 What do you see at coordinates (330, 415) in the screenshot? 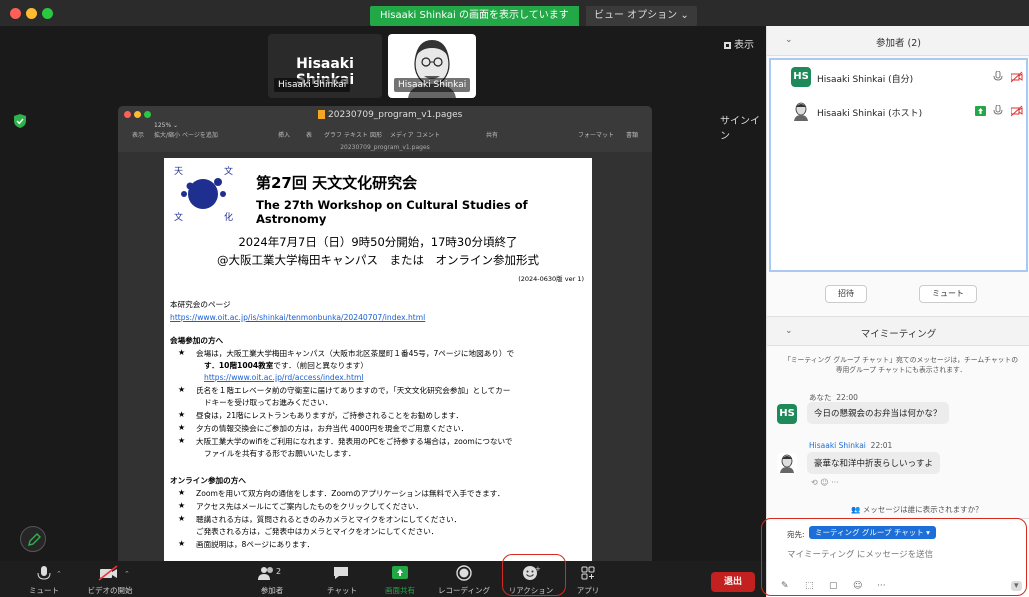
I see `onsite-item-3: 昼食は，21階にレストランもありますが，ご持参されることをお勧めします．` at bounding box center [330, 415].